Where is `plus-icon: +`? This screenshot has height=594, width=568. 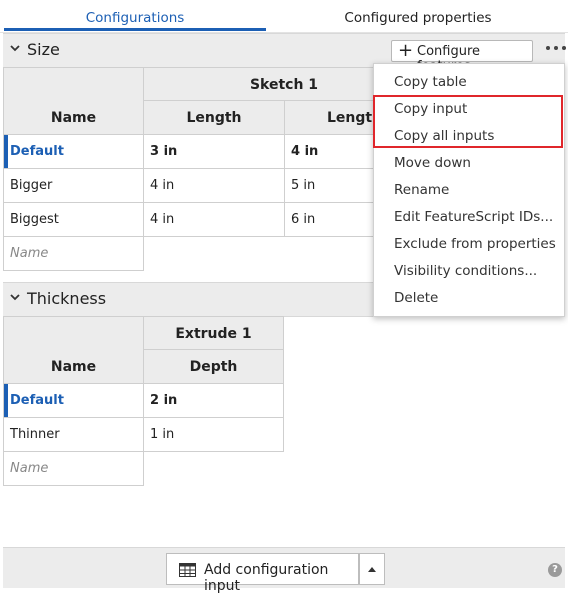 plus-icon: + is located at coordinates (406, 50).